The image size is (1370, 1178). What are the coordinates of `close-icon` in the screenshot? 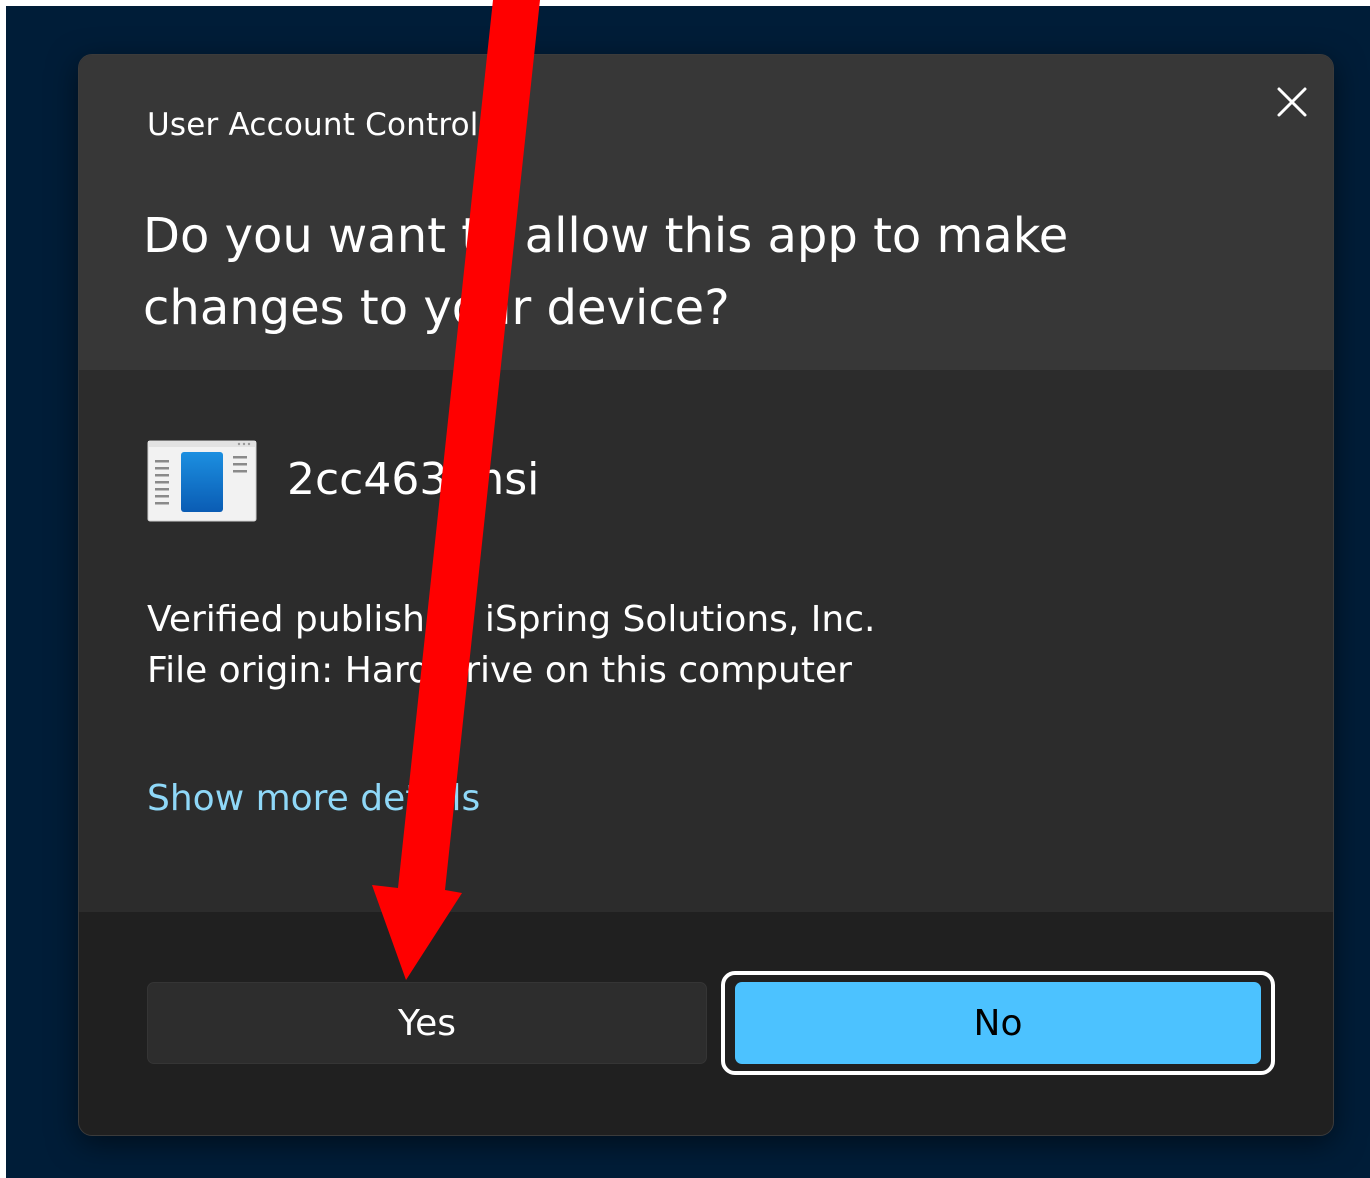 It's located at (1292, 102).